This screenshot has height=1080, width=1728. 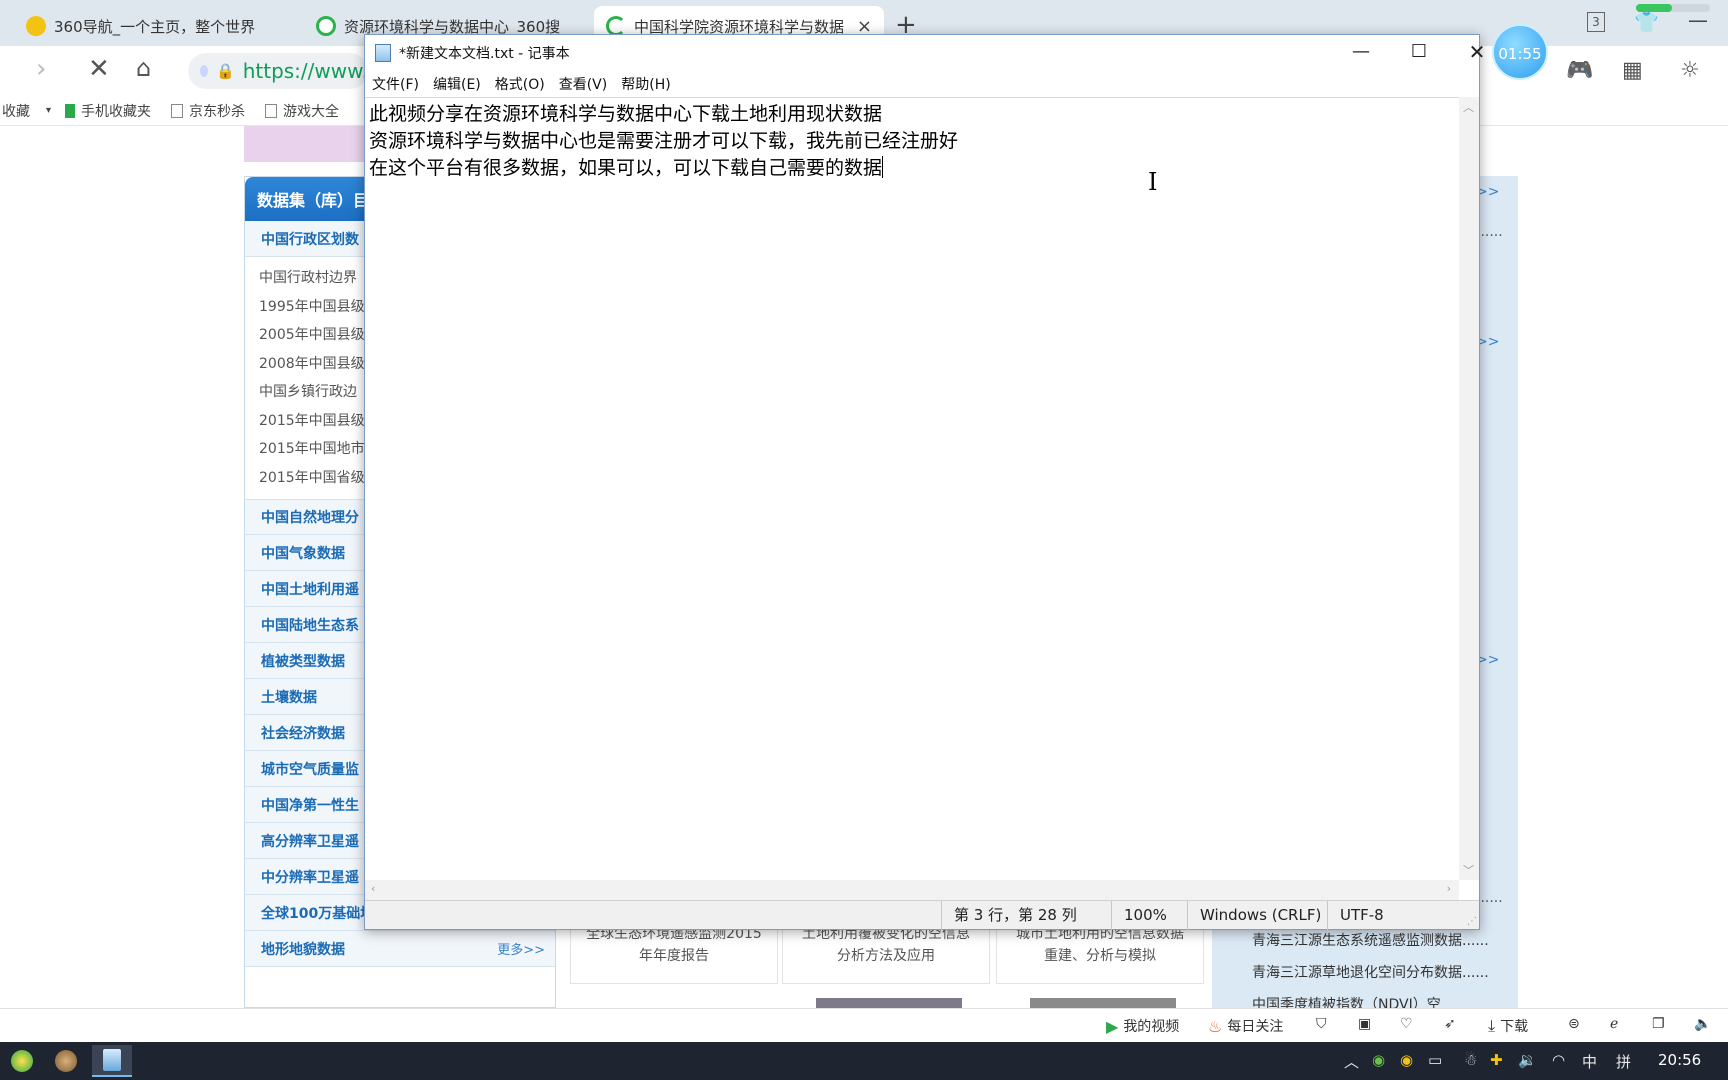 I want to click on text-line-with-caret: 在这个平台有很多数据，如果可以，可以下载自己需要的数据, so click(x=912, y=168).